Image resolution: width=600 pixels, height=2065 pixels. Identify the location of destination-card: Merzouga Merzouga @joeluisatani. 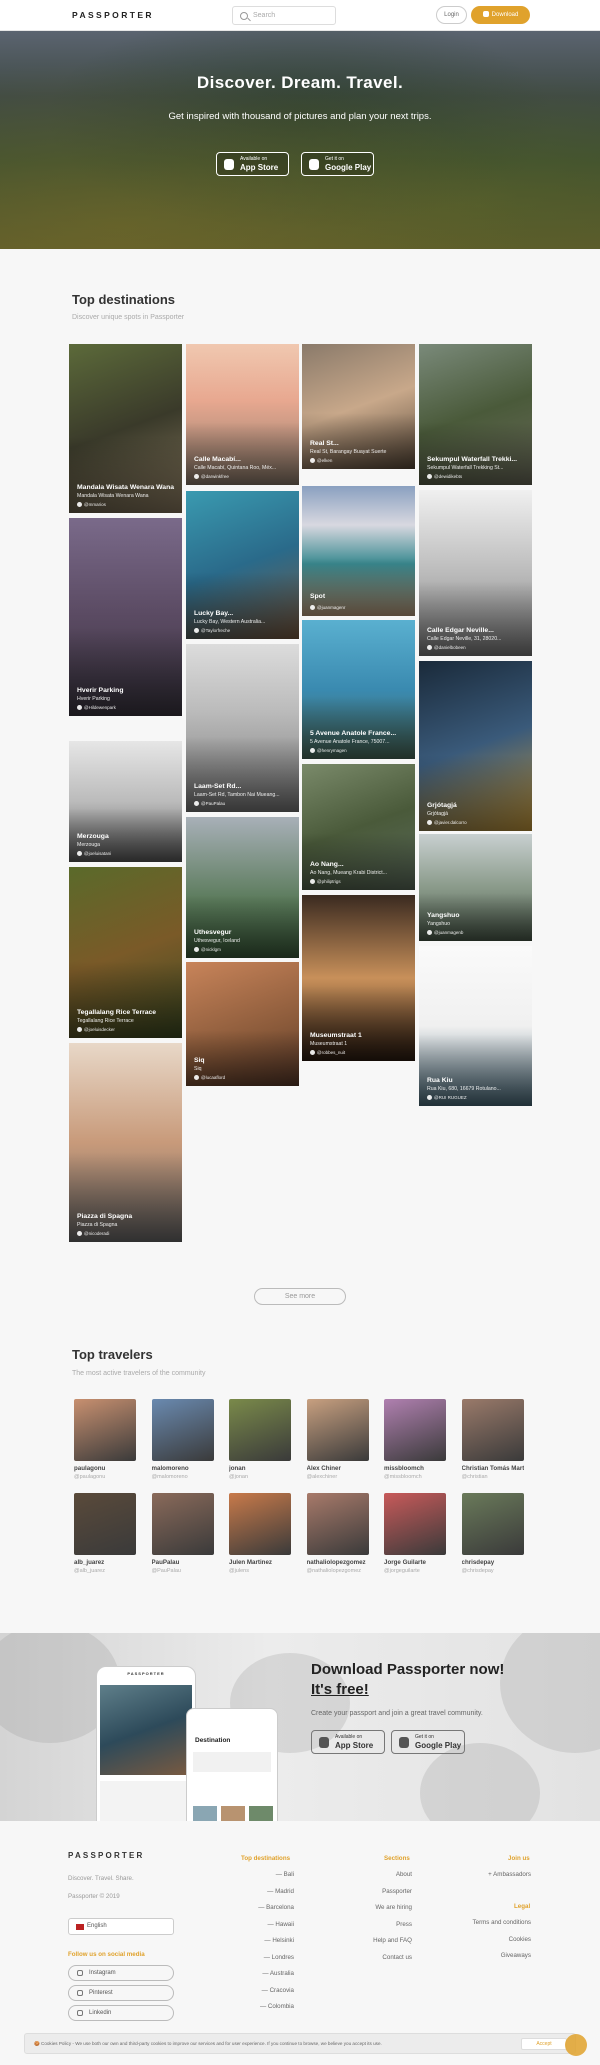
(125, 801).